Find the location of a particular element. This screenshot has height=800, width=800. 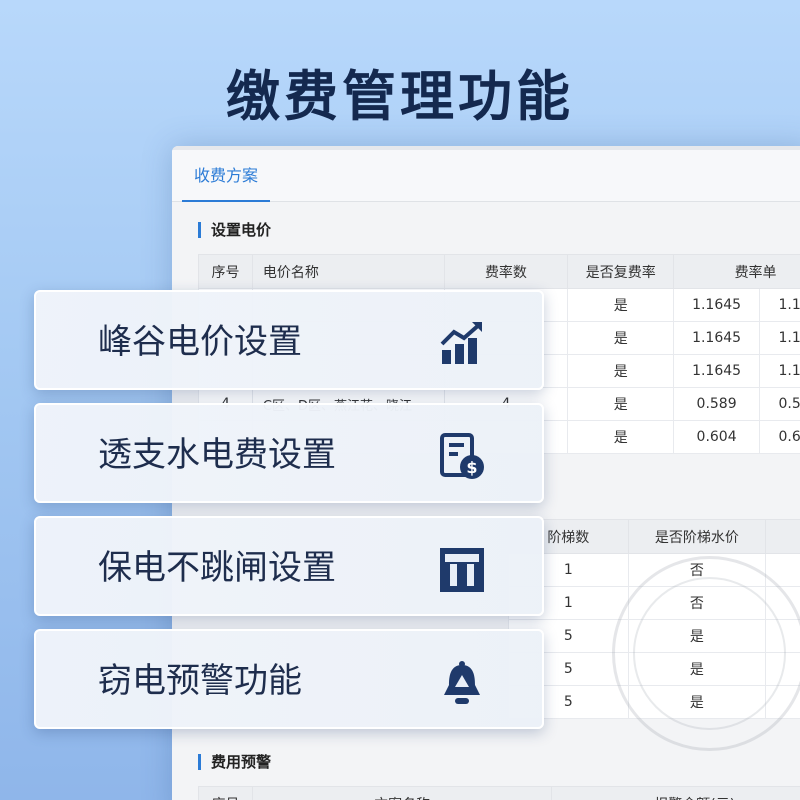

header-no: 序号 is located at coordinates (225, 271).